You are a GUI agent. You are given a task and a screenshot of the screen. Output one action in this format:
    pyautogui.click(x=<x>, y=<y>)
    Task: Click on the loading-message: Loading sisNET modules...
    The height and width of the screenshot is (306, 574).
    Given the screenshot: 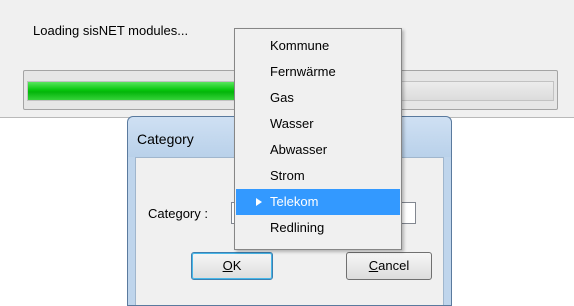 What is the action you would take?
    pyautogui.click(x=111, y=30)
    